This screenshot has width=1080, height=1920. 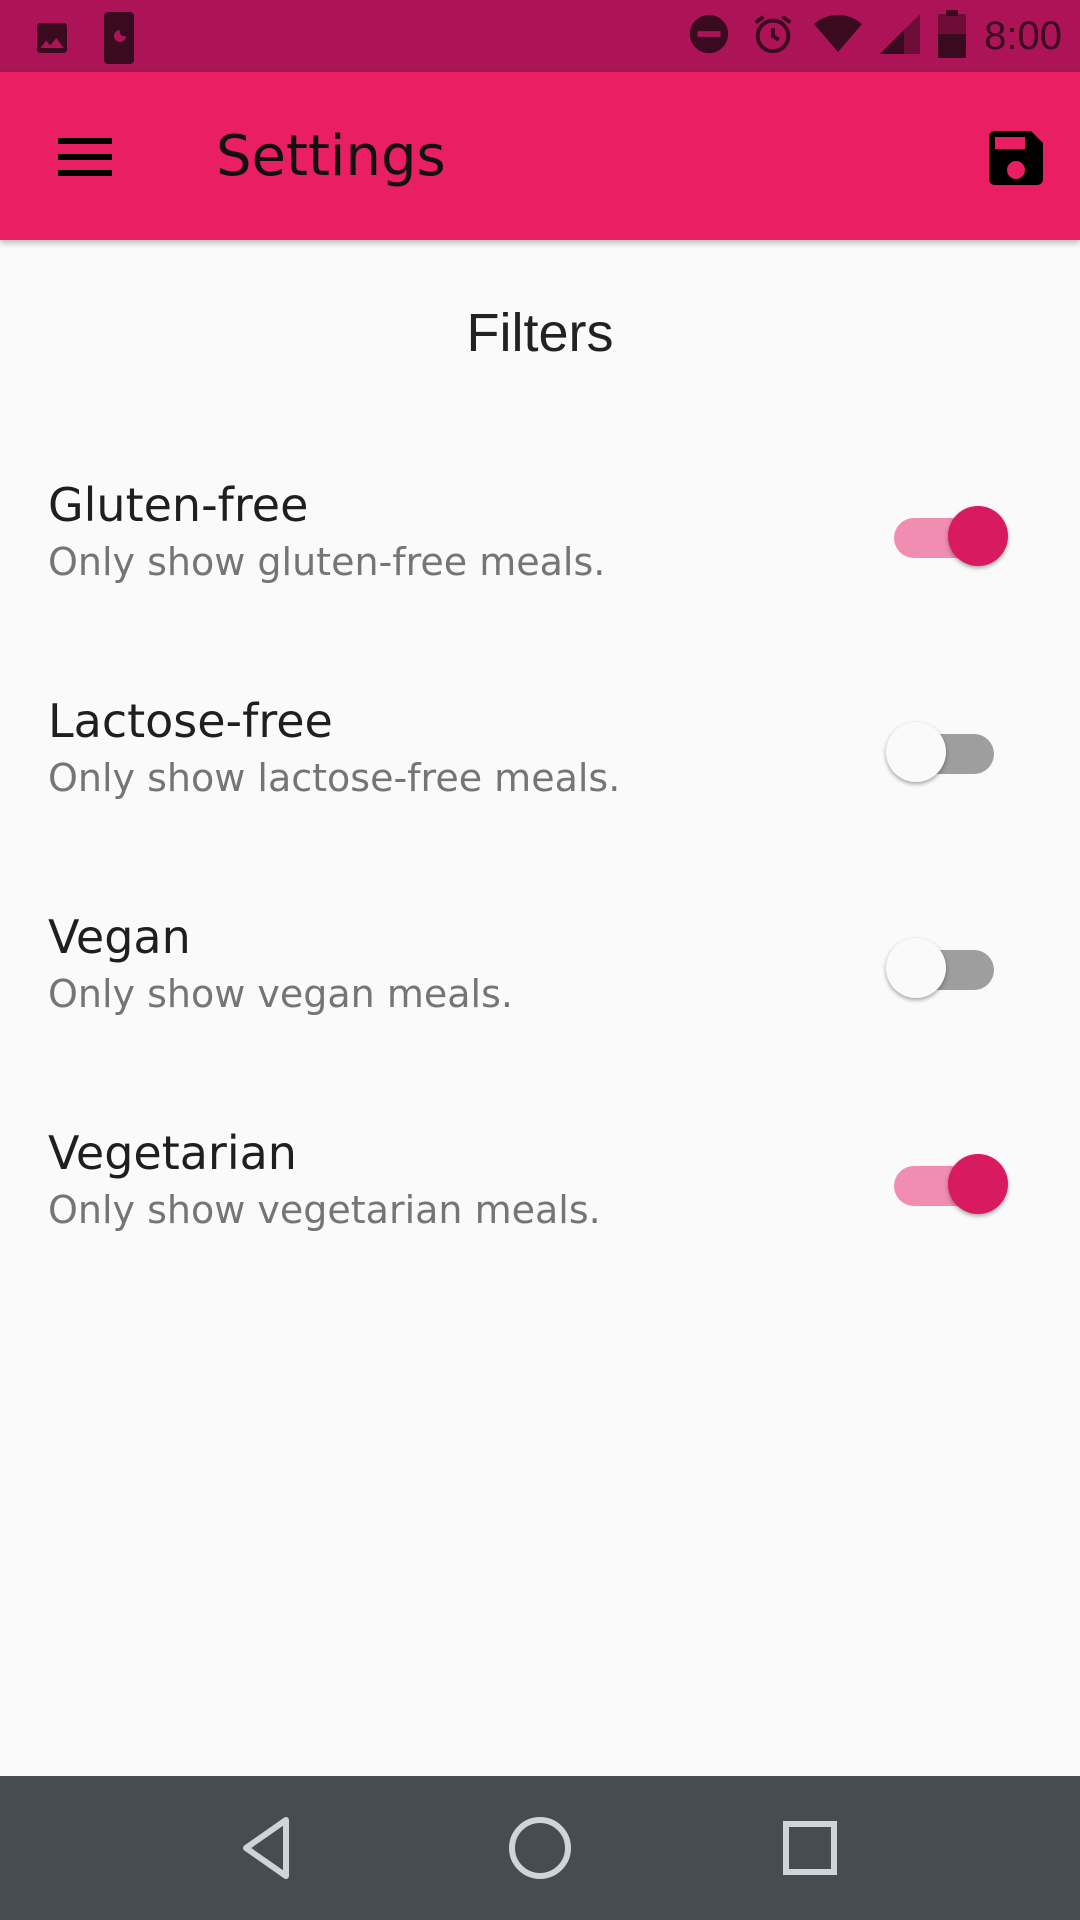 I want to click on recents-icon, so click(x=810, y=1848).